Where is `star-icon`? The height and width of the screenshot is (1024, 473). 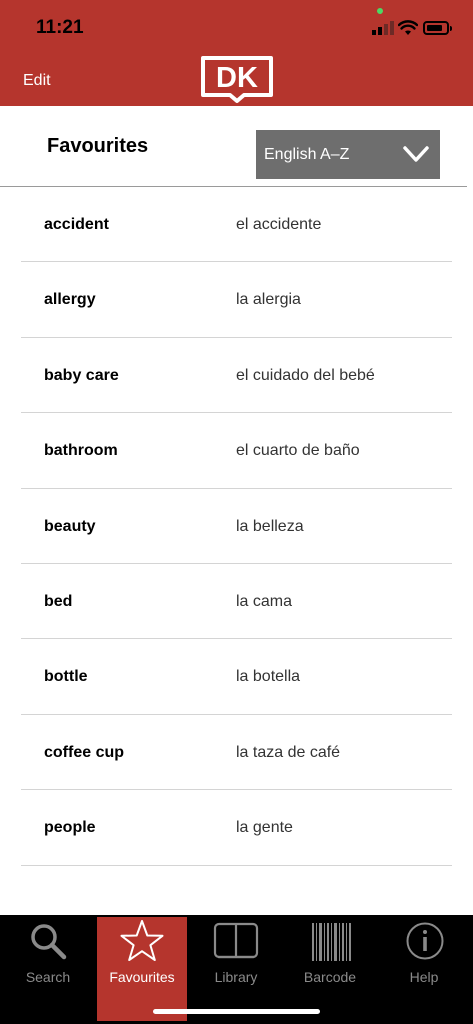
star-icon is located at coordinates (142, 940).